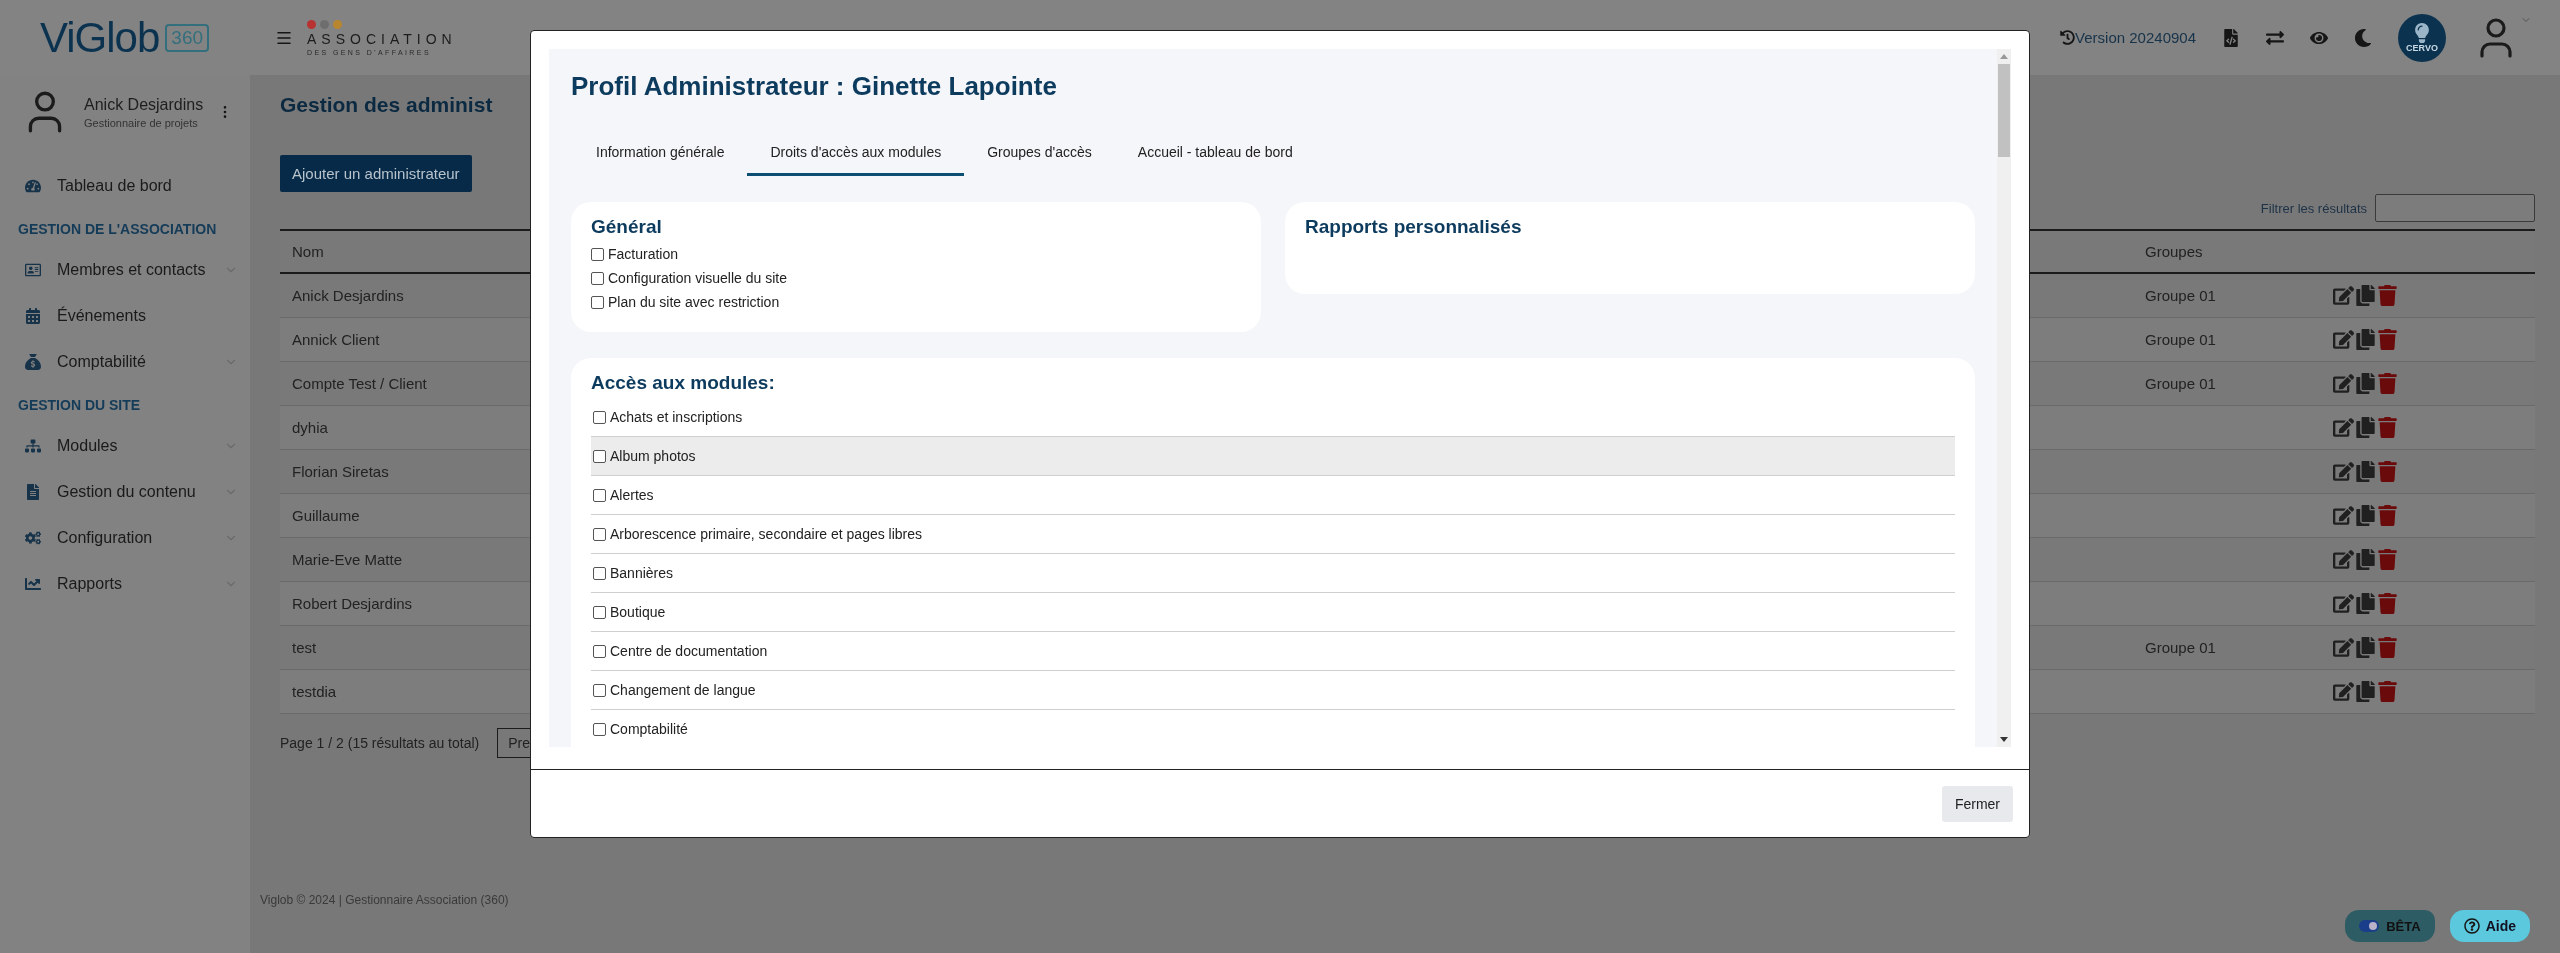 The width and height of the screenshot is (2560, 953). What do you see at coordinates (347, 559) in the screenshot?
I see `table-cell-text: Marie-Eve Matte` at bounding box center [347, 559].